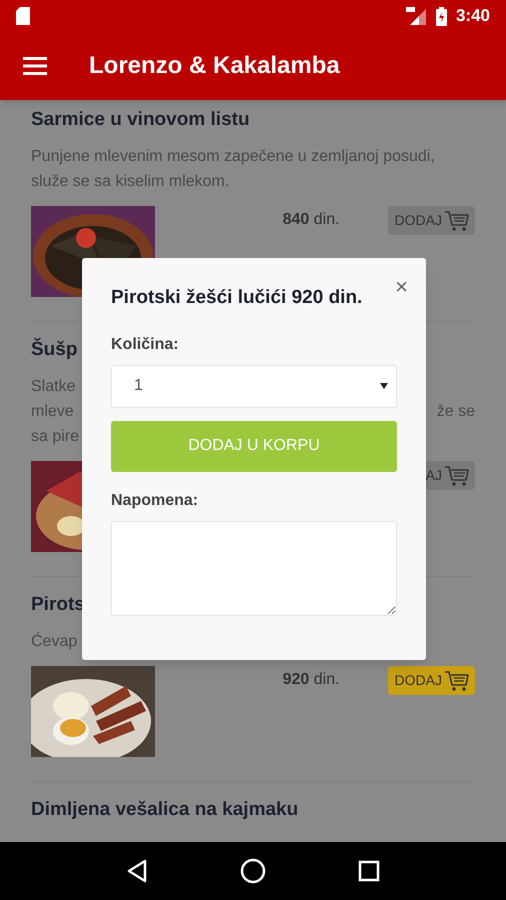  Describe the element at coordinates (311, 220) in the screenshot. I see `price: 840 din.` at that location.